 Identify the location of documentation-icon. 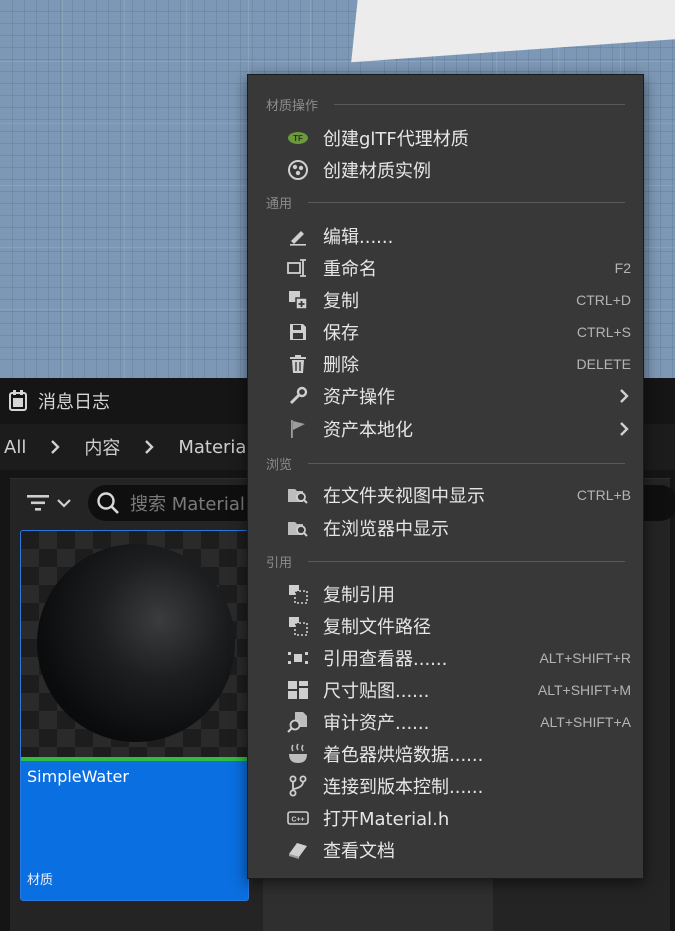
(298, 850).